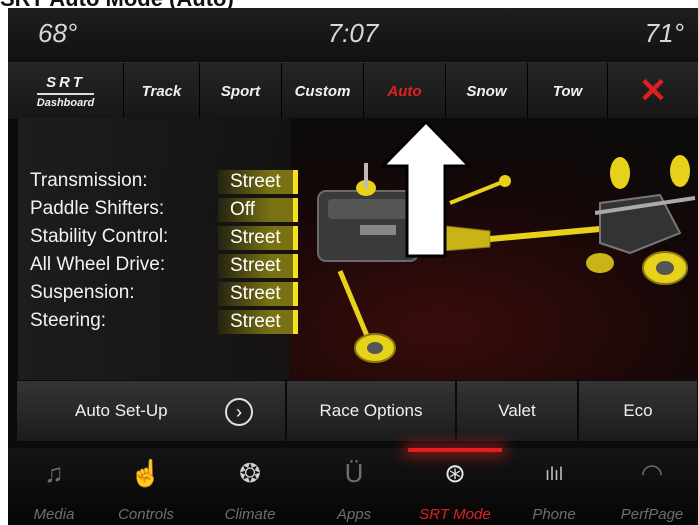 The height and width of the screenshot is (525, 698). I want to click on selected-mode-arrow-icon, so click(426, 189).